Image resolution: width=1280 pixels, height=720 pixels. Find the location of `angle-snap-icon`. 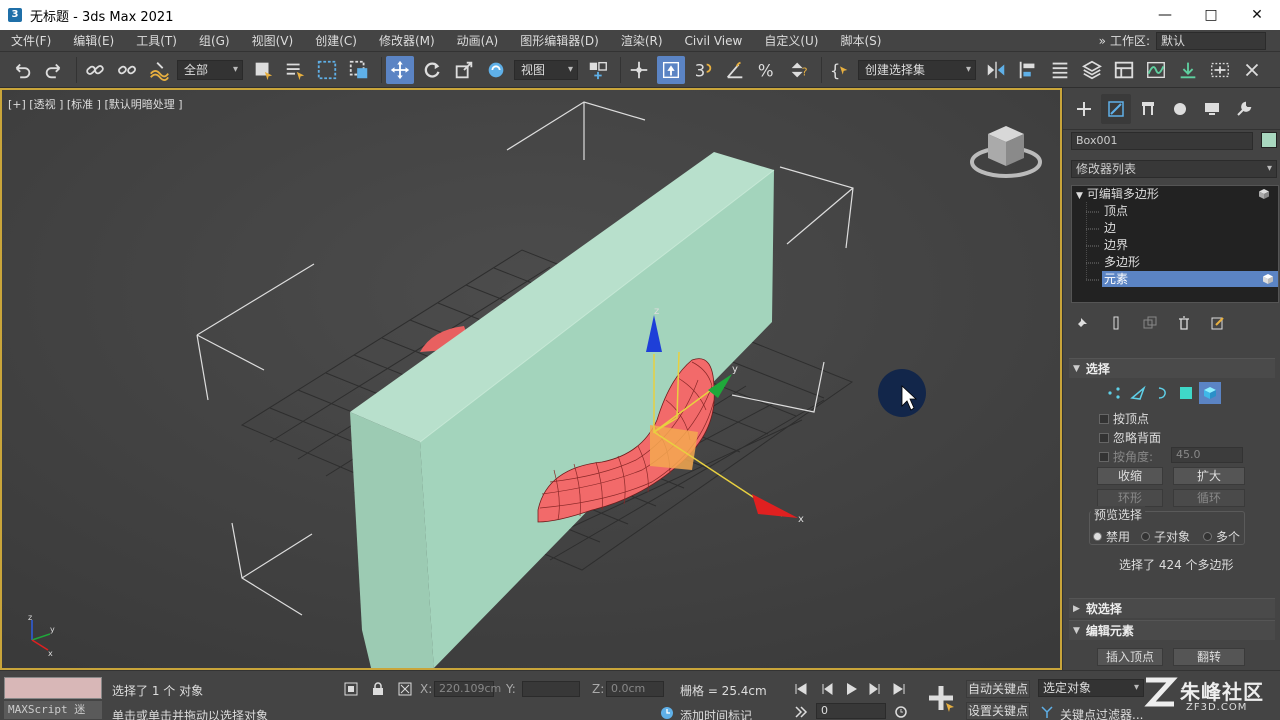

angle-snap-icon is located at coordinates (735, 70).